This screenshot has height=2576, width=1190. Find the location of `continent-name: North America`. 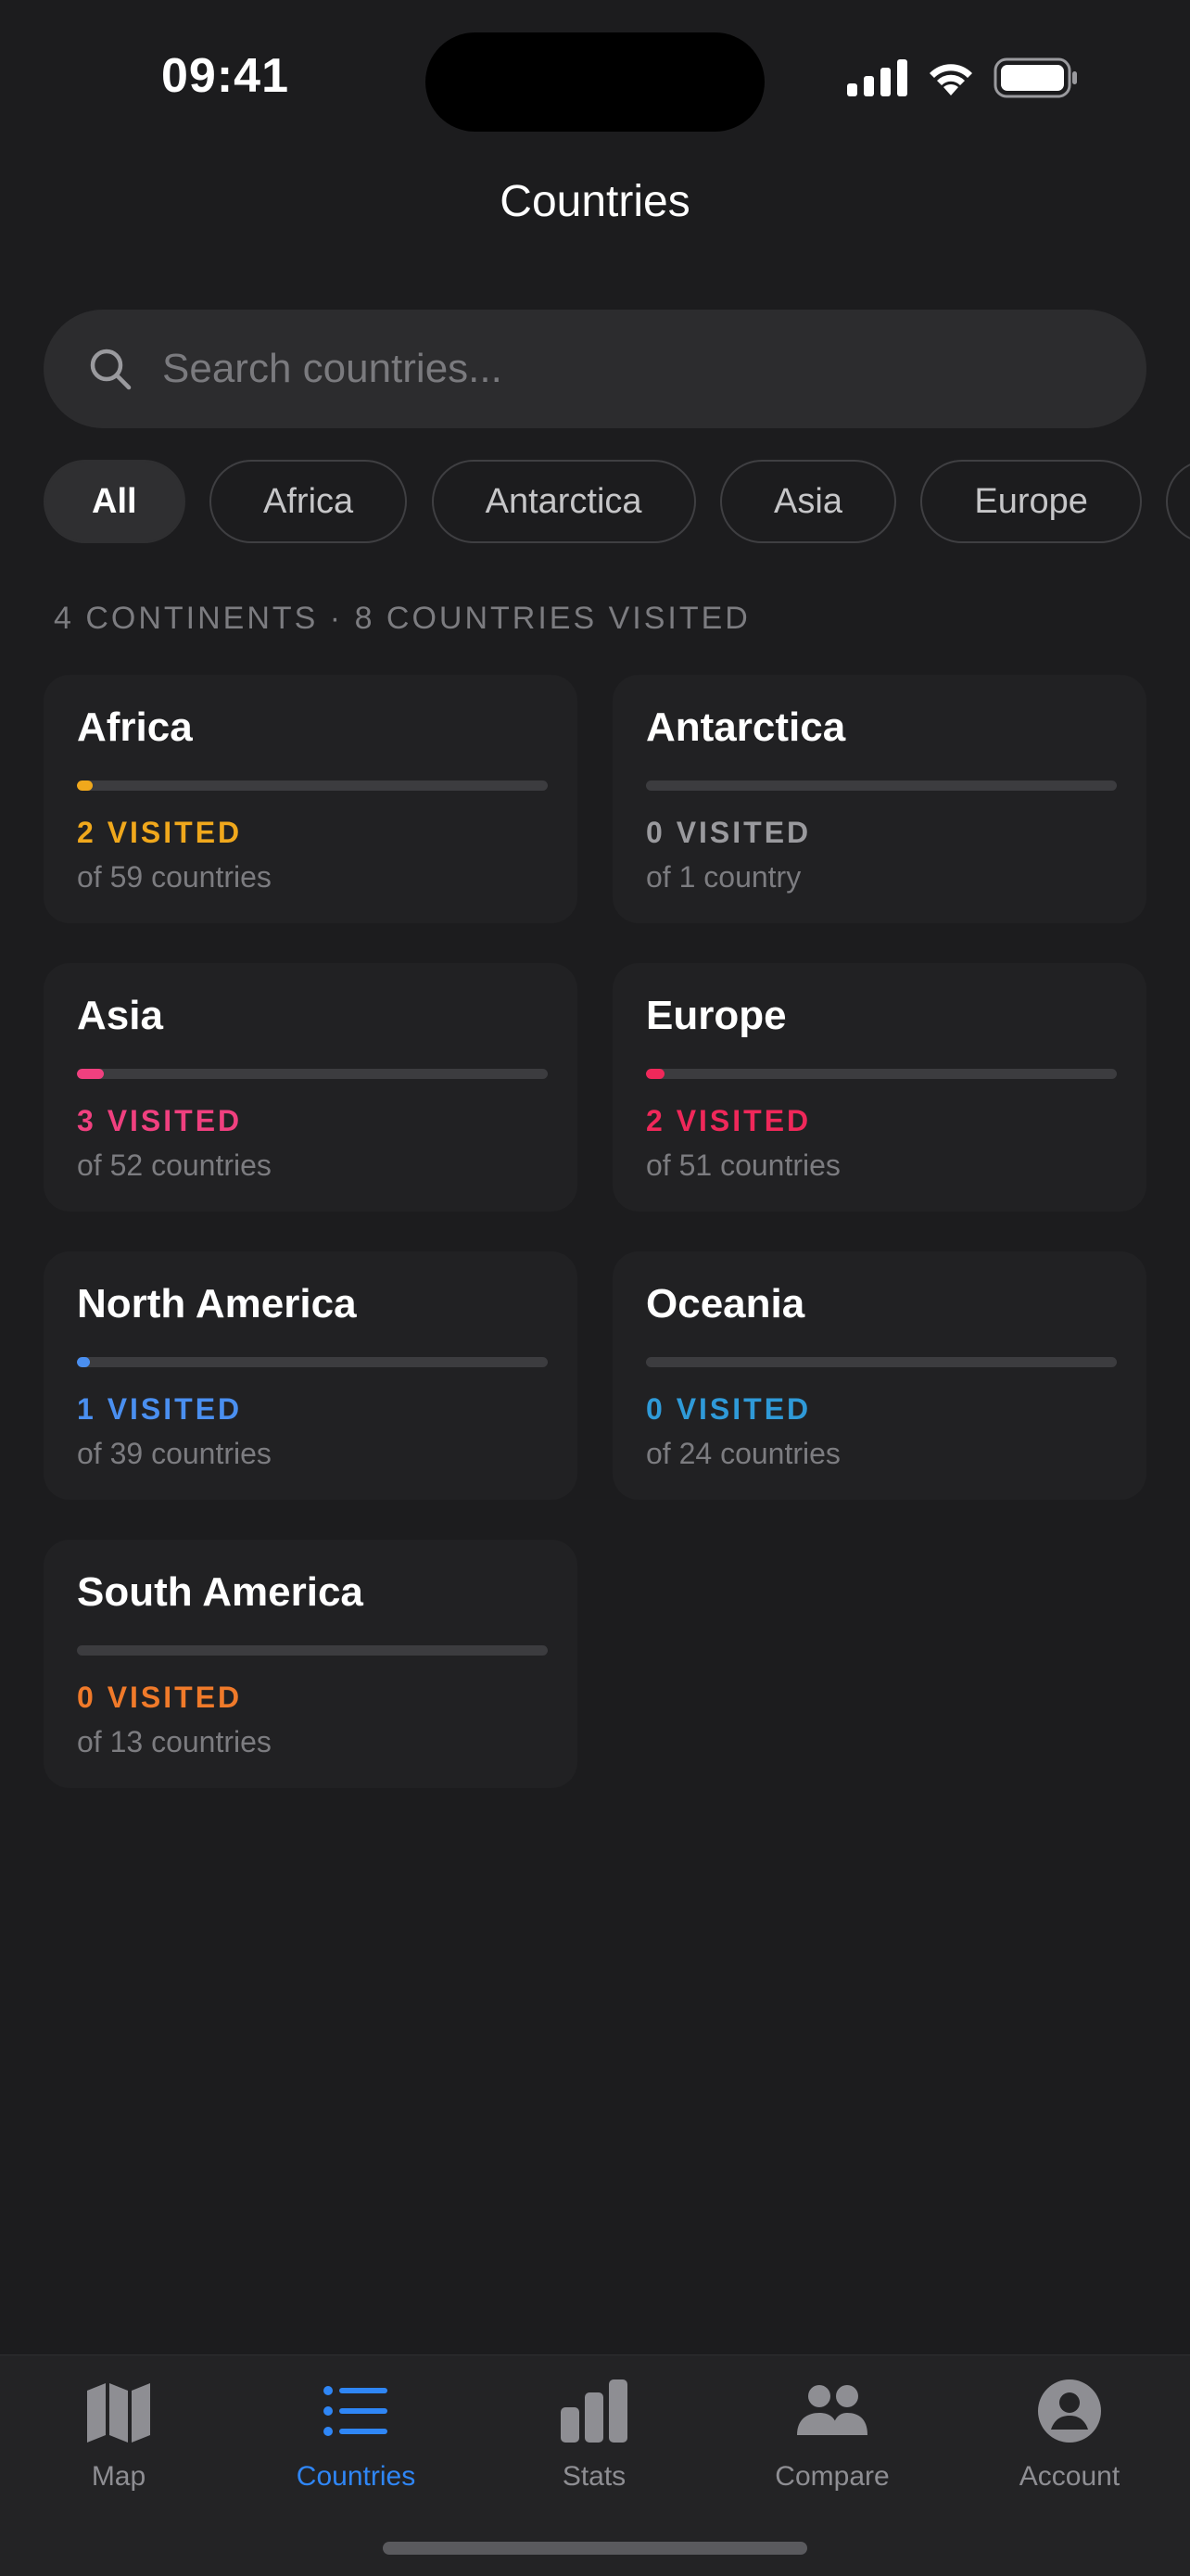

continent-name: North America is located at coordinates (217, 1303).